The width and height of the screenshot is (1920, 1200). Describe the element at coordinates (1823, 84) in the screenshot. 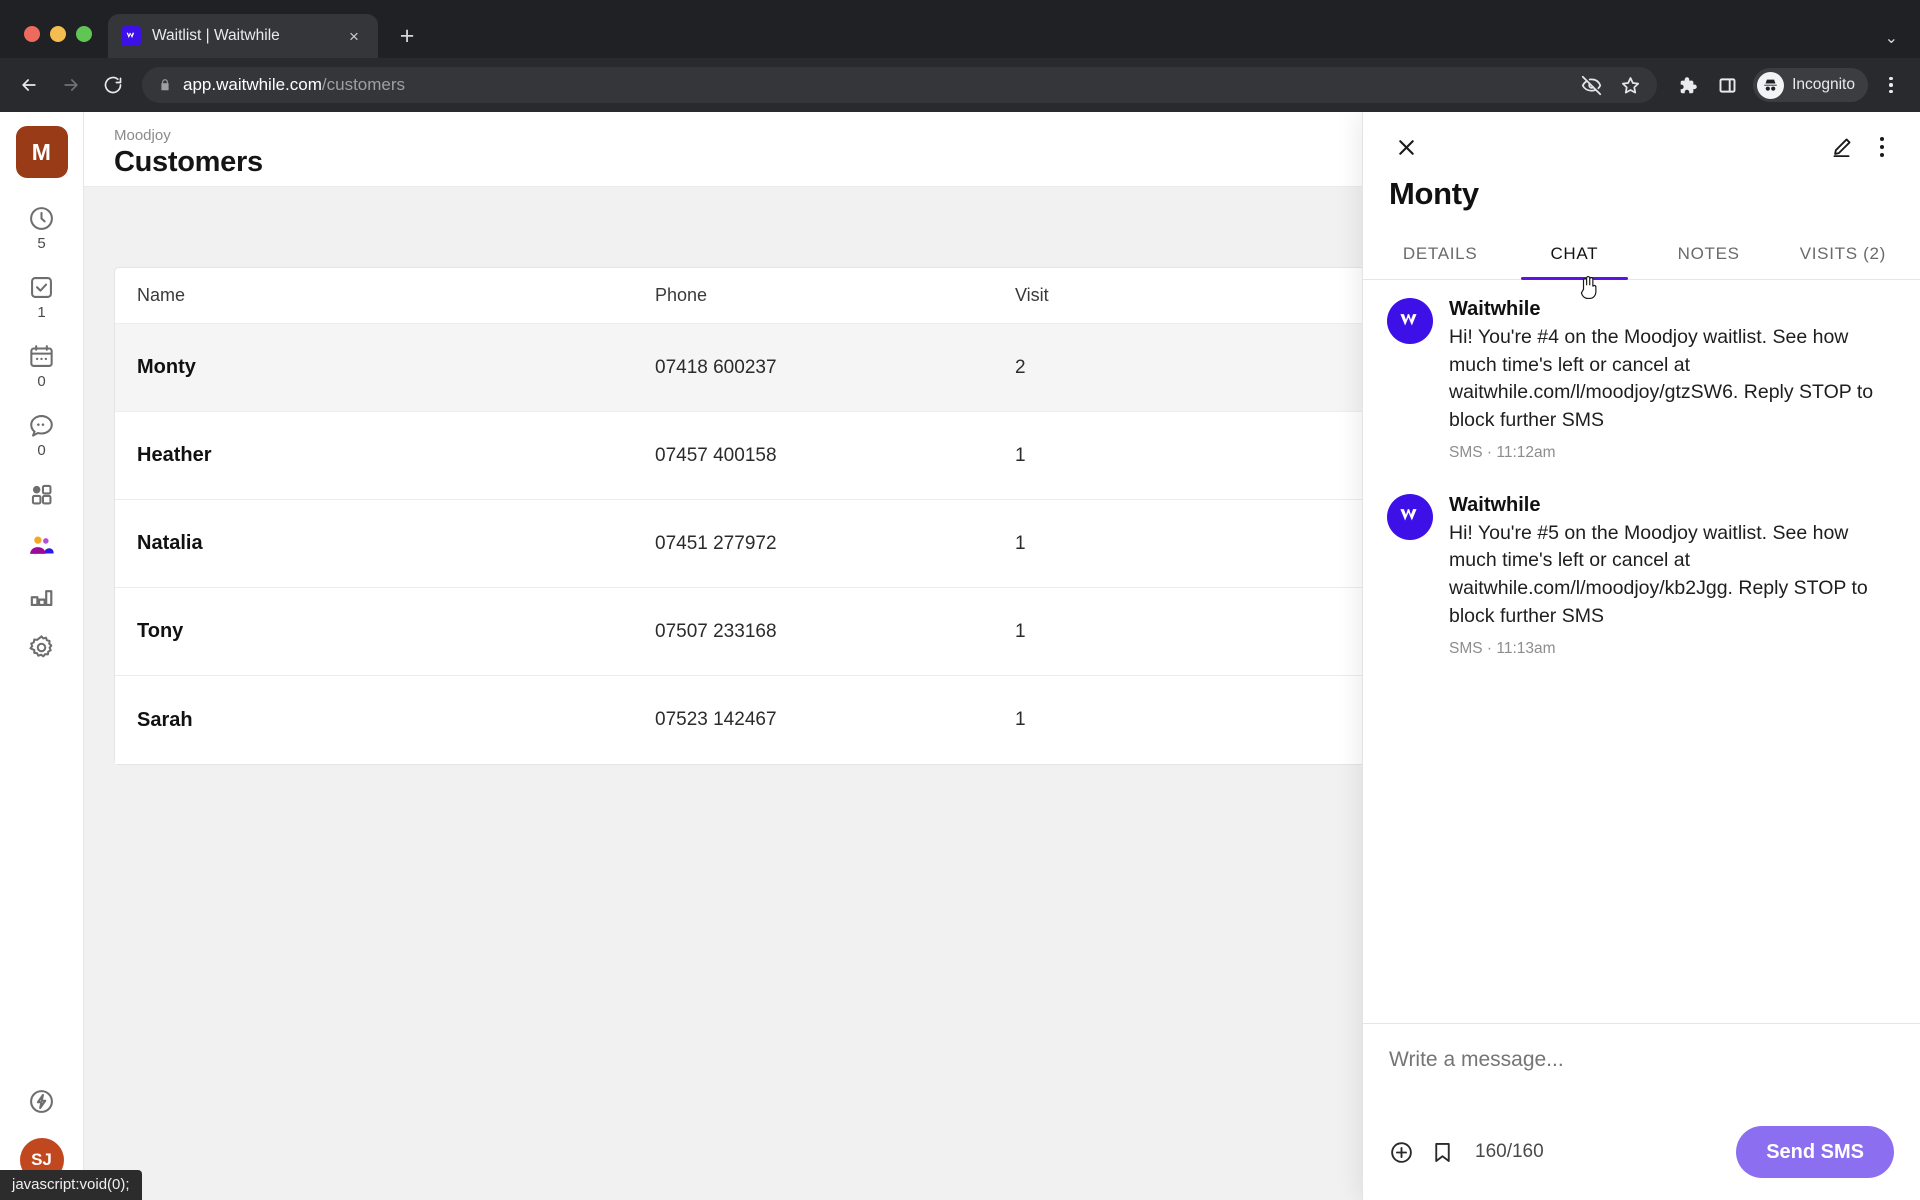

I see `profile-label: Incognito` at that location.